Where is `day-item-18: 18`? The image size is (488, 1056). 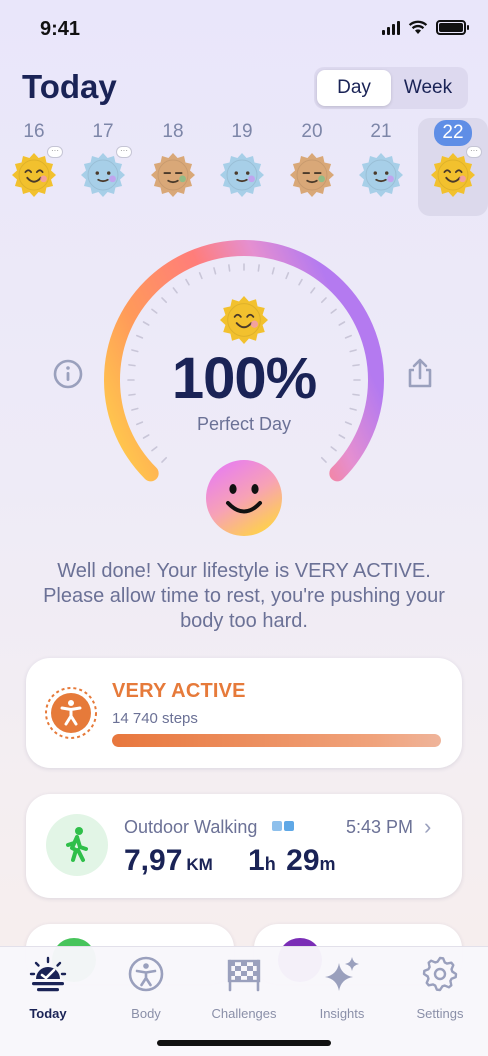
day-item-18: 18 is located at coordinates (173, 158).